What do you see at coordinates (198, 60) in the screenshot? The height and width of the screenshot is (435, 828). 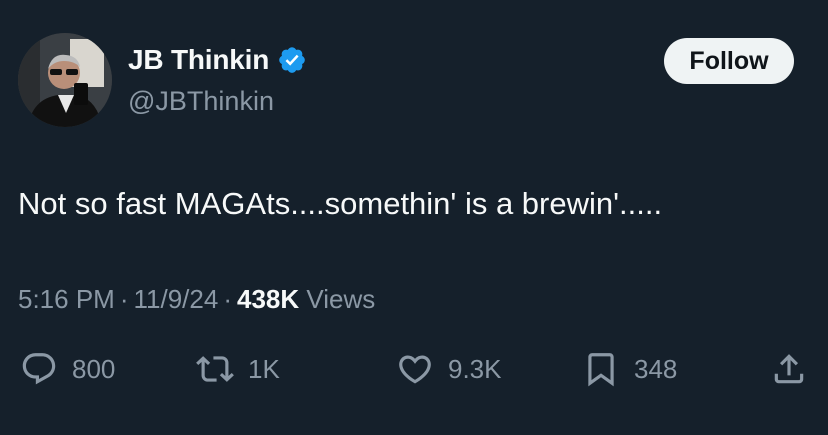 I see `author-display-name: JB Thinkin` at bounding box center [198, 60].